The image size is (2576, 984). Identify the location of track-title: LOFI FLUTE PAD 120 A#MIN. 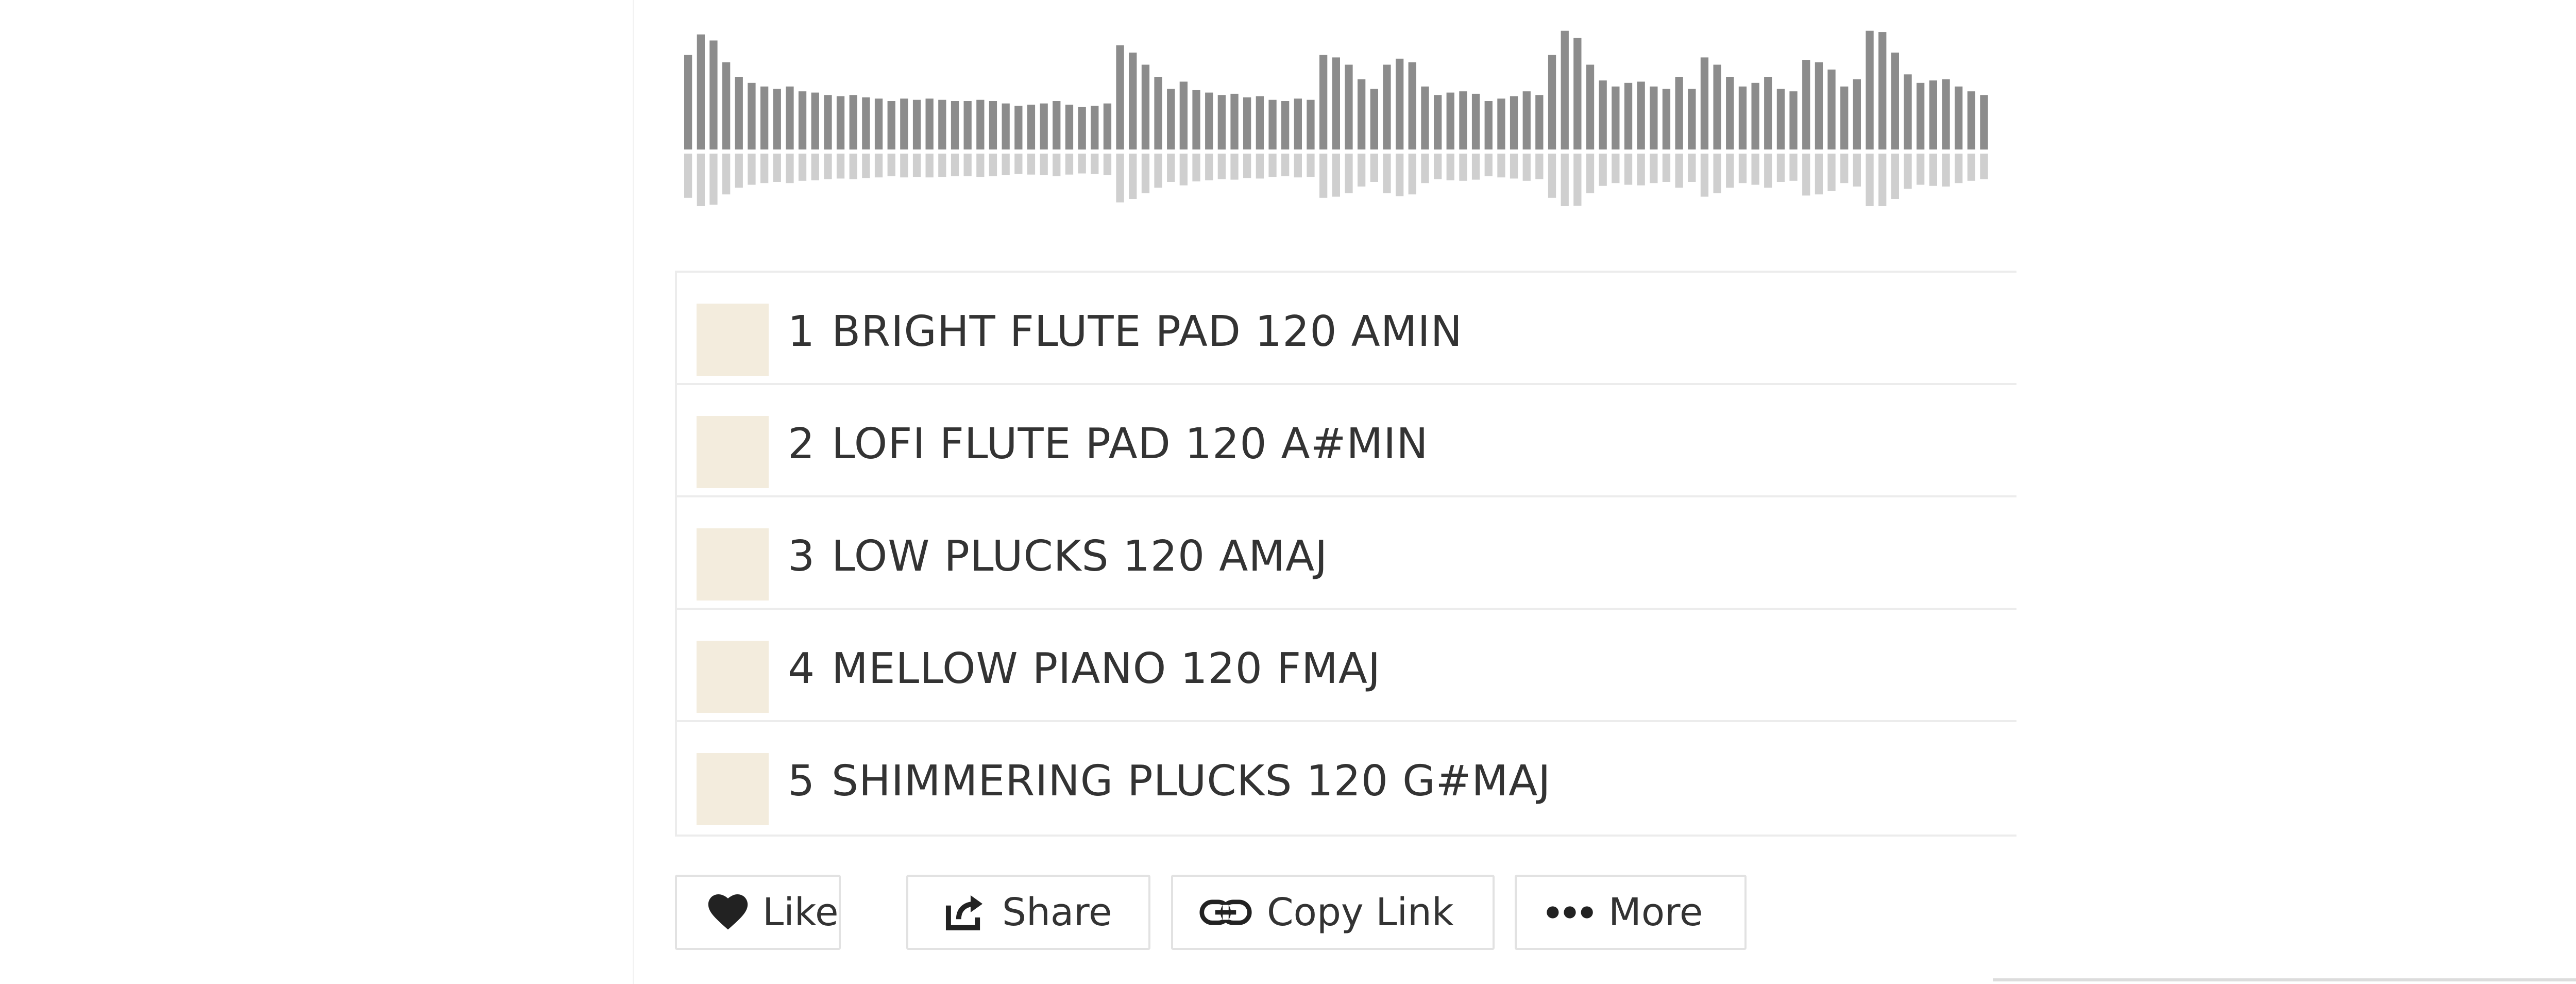
(1130, 444).